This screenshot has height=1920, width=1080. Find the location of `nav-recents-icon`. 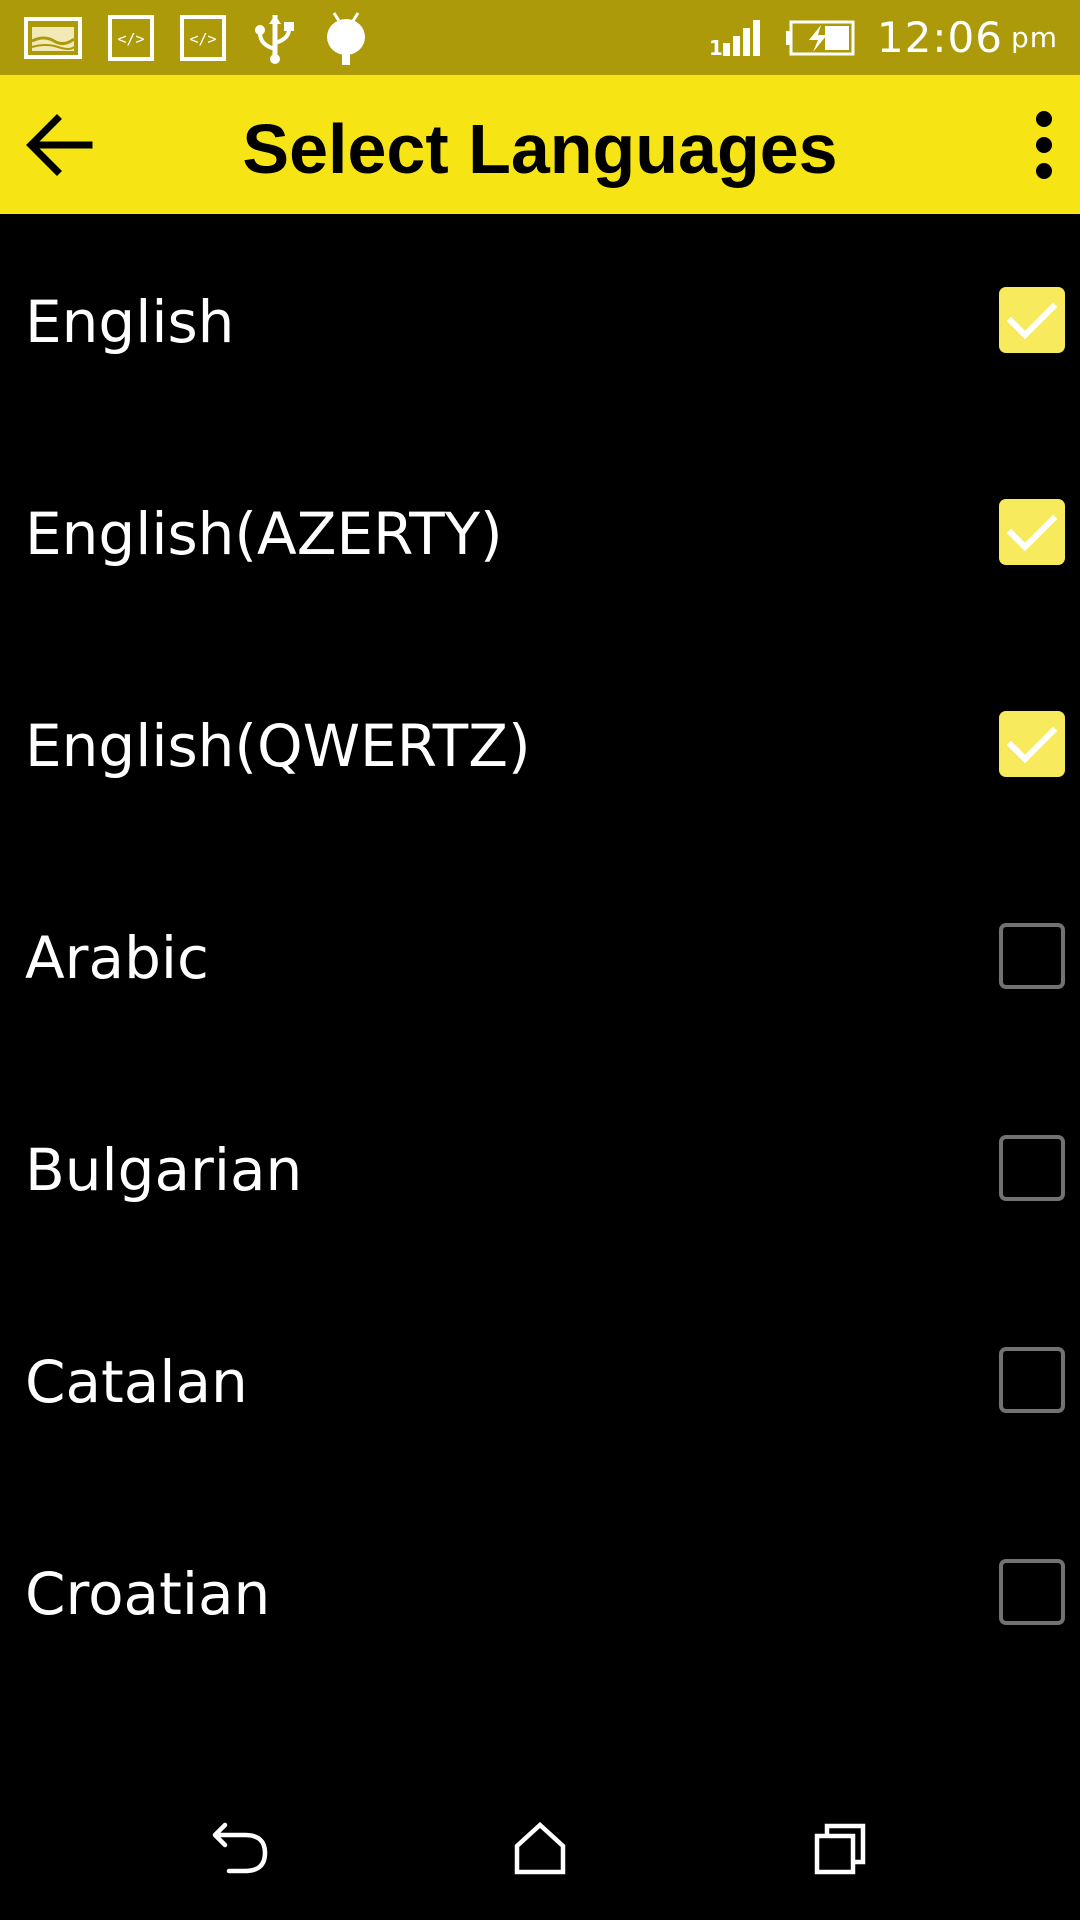

nav-recents-icon is located at coordinates (840, 1849).